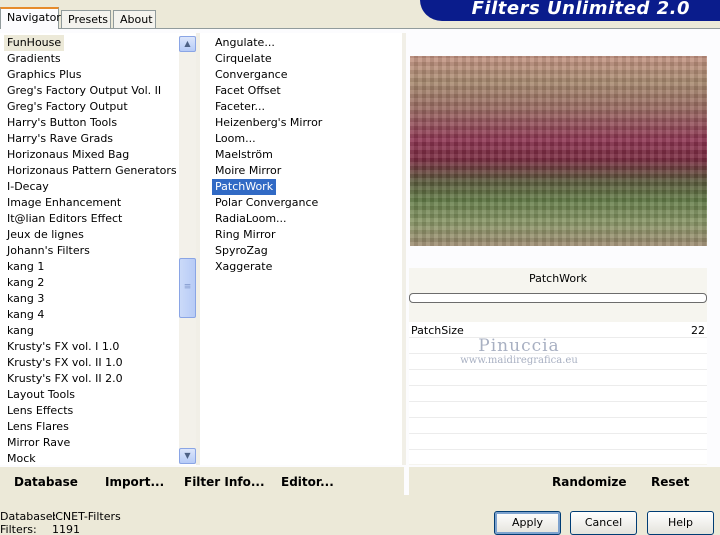 The image size is (720, 535). What do you see at coordinates (404, 249) in the screenshot?
I see `column-divider` at bounding box center [404, 249].